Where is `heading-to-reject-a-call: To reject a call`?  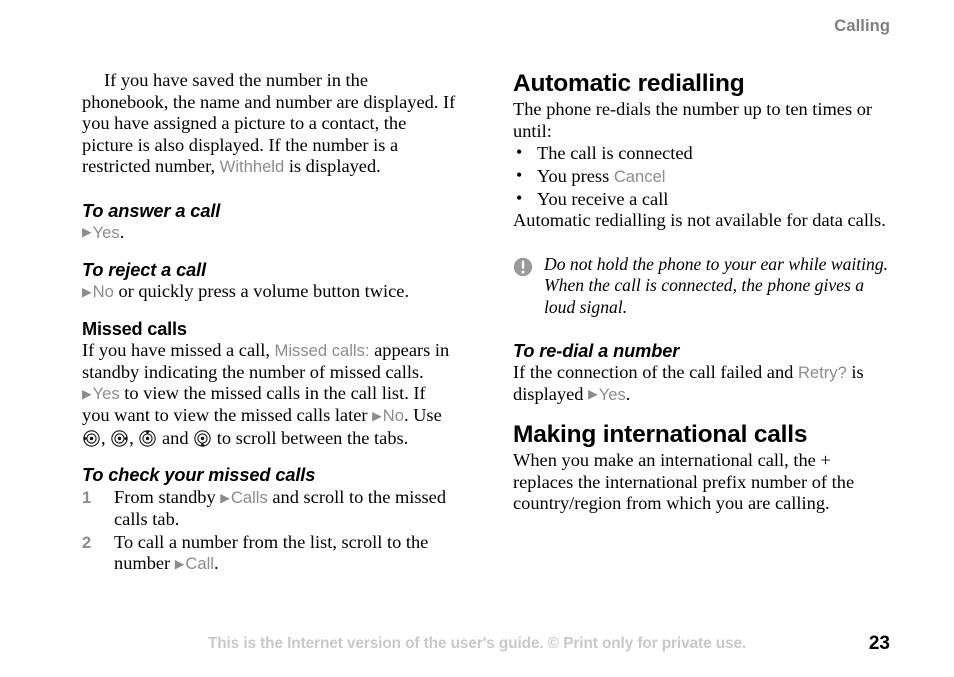 heading-to-reject-a-call: To reject a call is located at coordinates (144, 270).